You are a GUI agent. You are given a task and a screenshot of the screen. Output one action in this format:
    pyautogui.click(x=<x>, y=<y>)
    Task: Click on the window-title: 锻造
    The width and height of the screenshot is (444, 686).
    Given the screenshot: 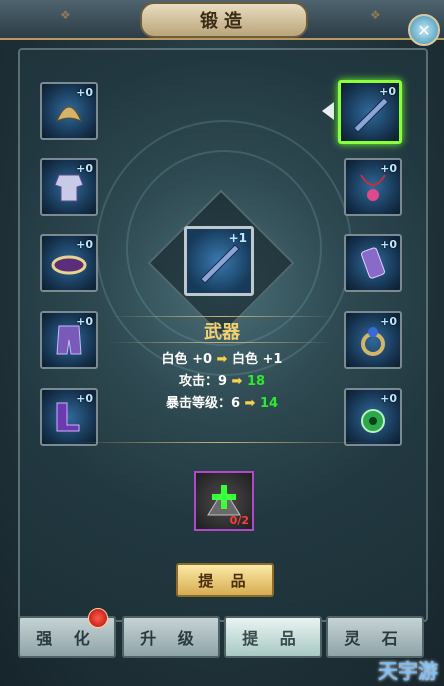 What is the action you would take?
    pyautogui.click(x=224, y=21)
    